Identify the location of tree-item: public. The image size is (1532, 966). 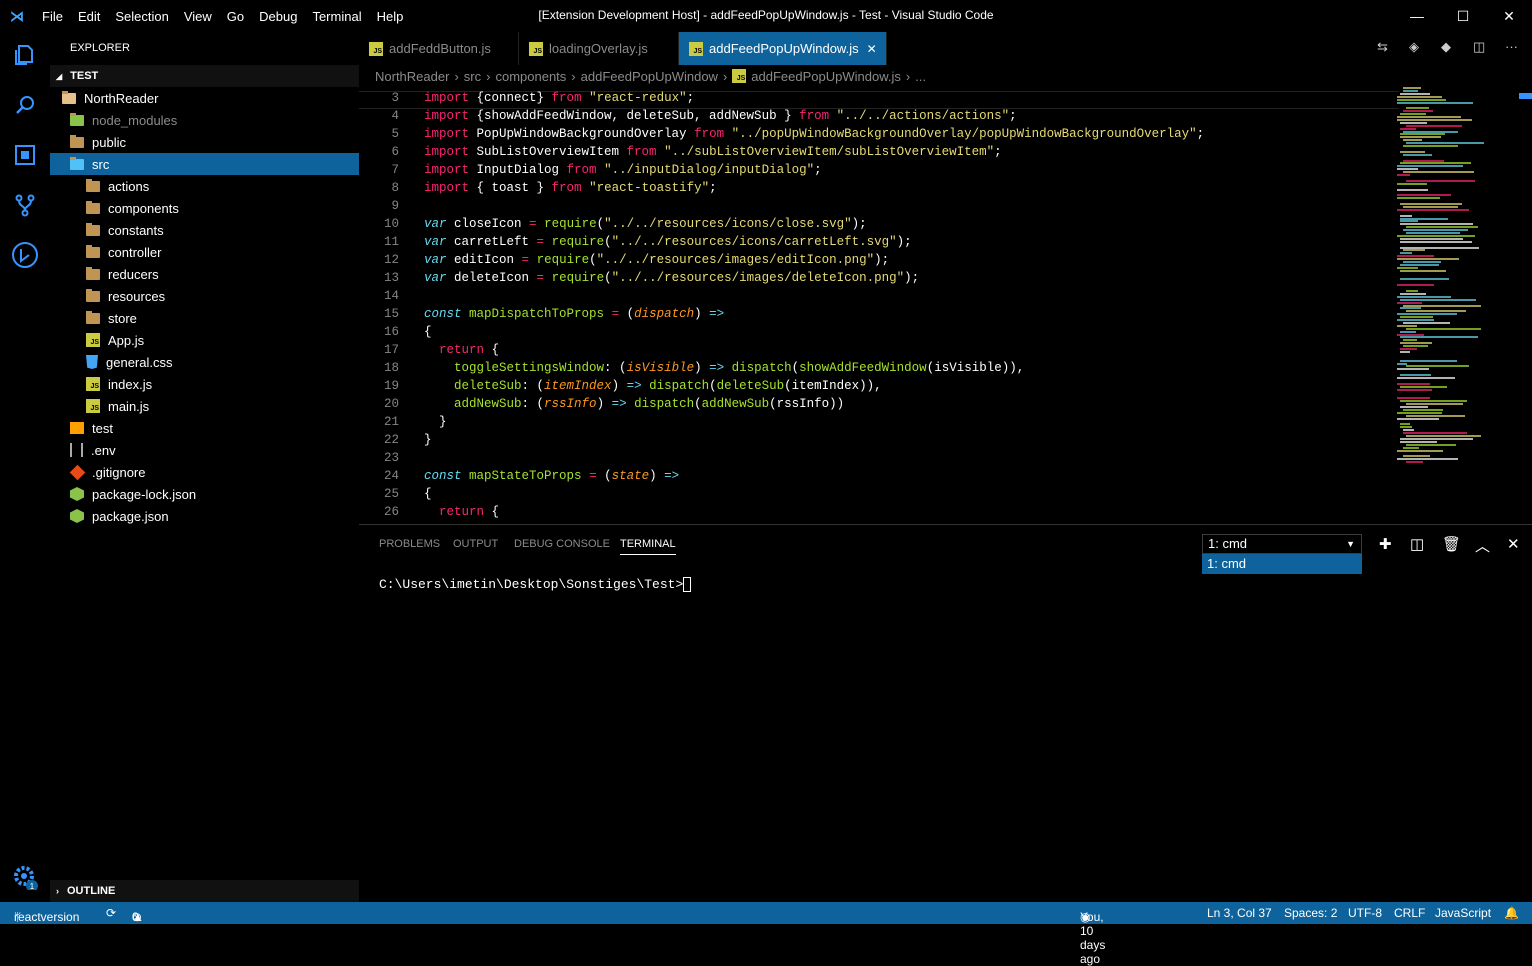
(204, 142).